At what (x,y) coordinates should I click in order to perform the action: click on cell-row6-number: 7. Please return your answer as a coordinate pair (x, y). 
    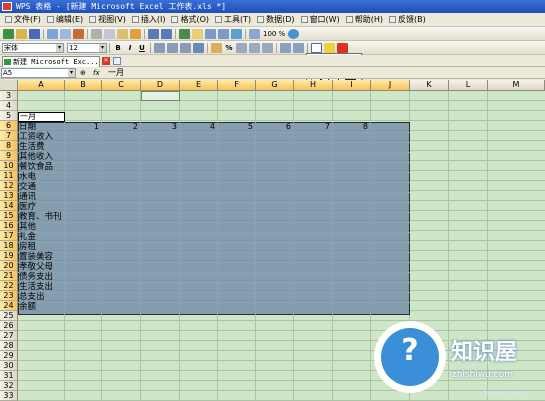
    Looking at the image, I should click on (312, 127).